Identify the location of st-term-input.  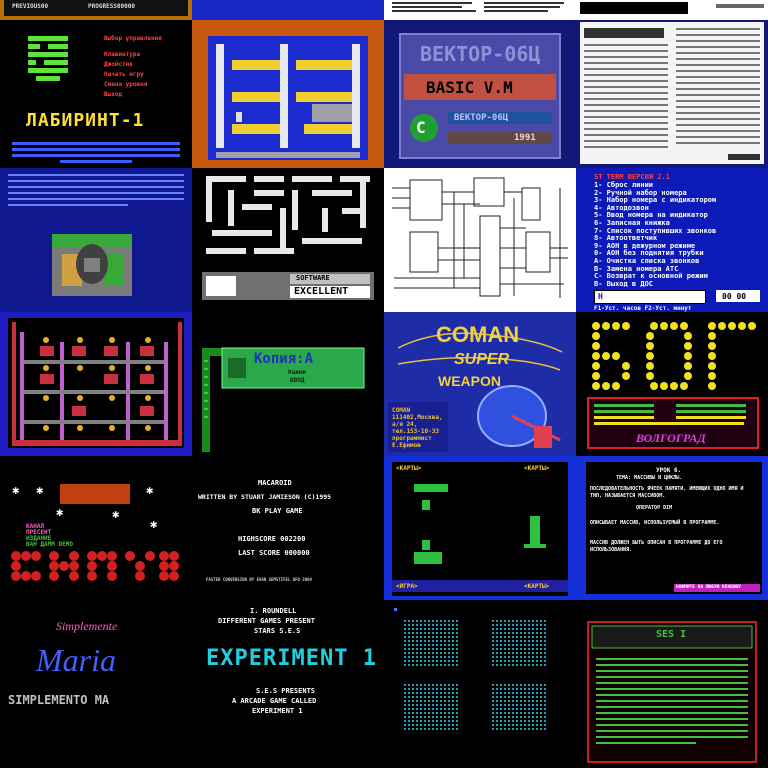
(650, 297).